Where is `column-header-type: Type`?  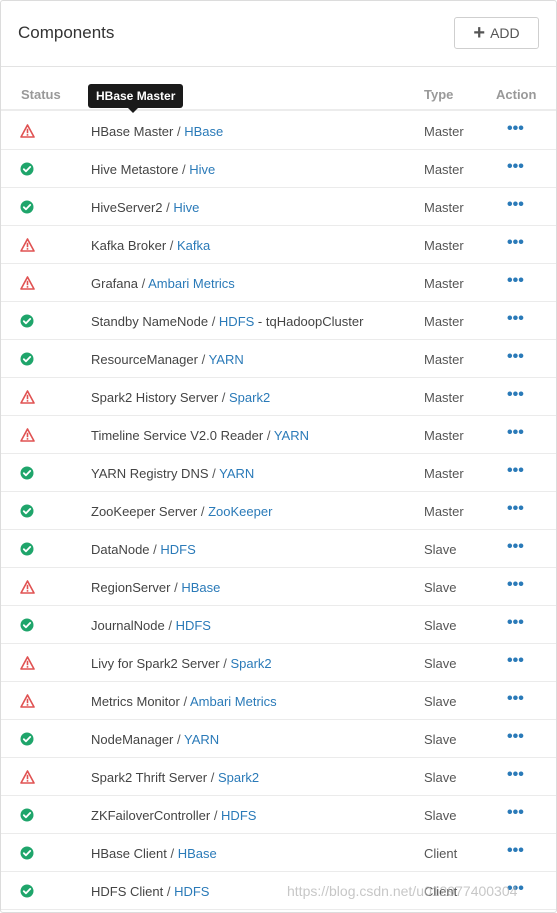
column-header-type: Type is located at coordinates (438, 94).